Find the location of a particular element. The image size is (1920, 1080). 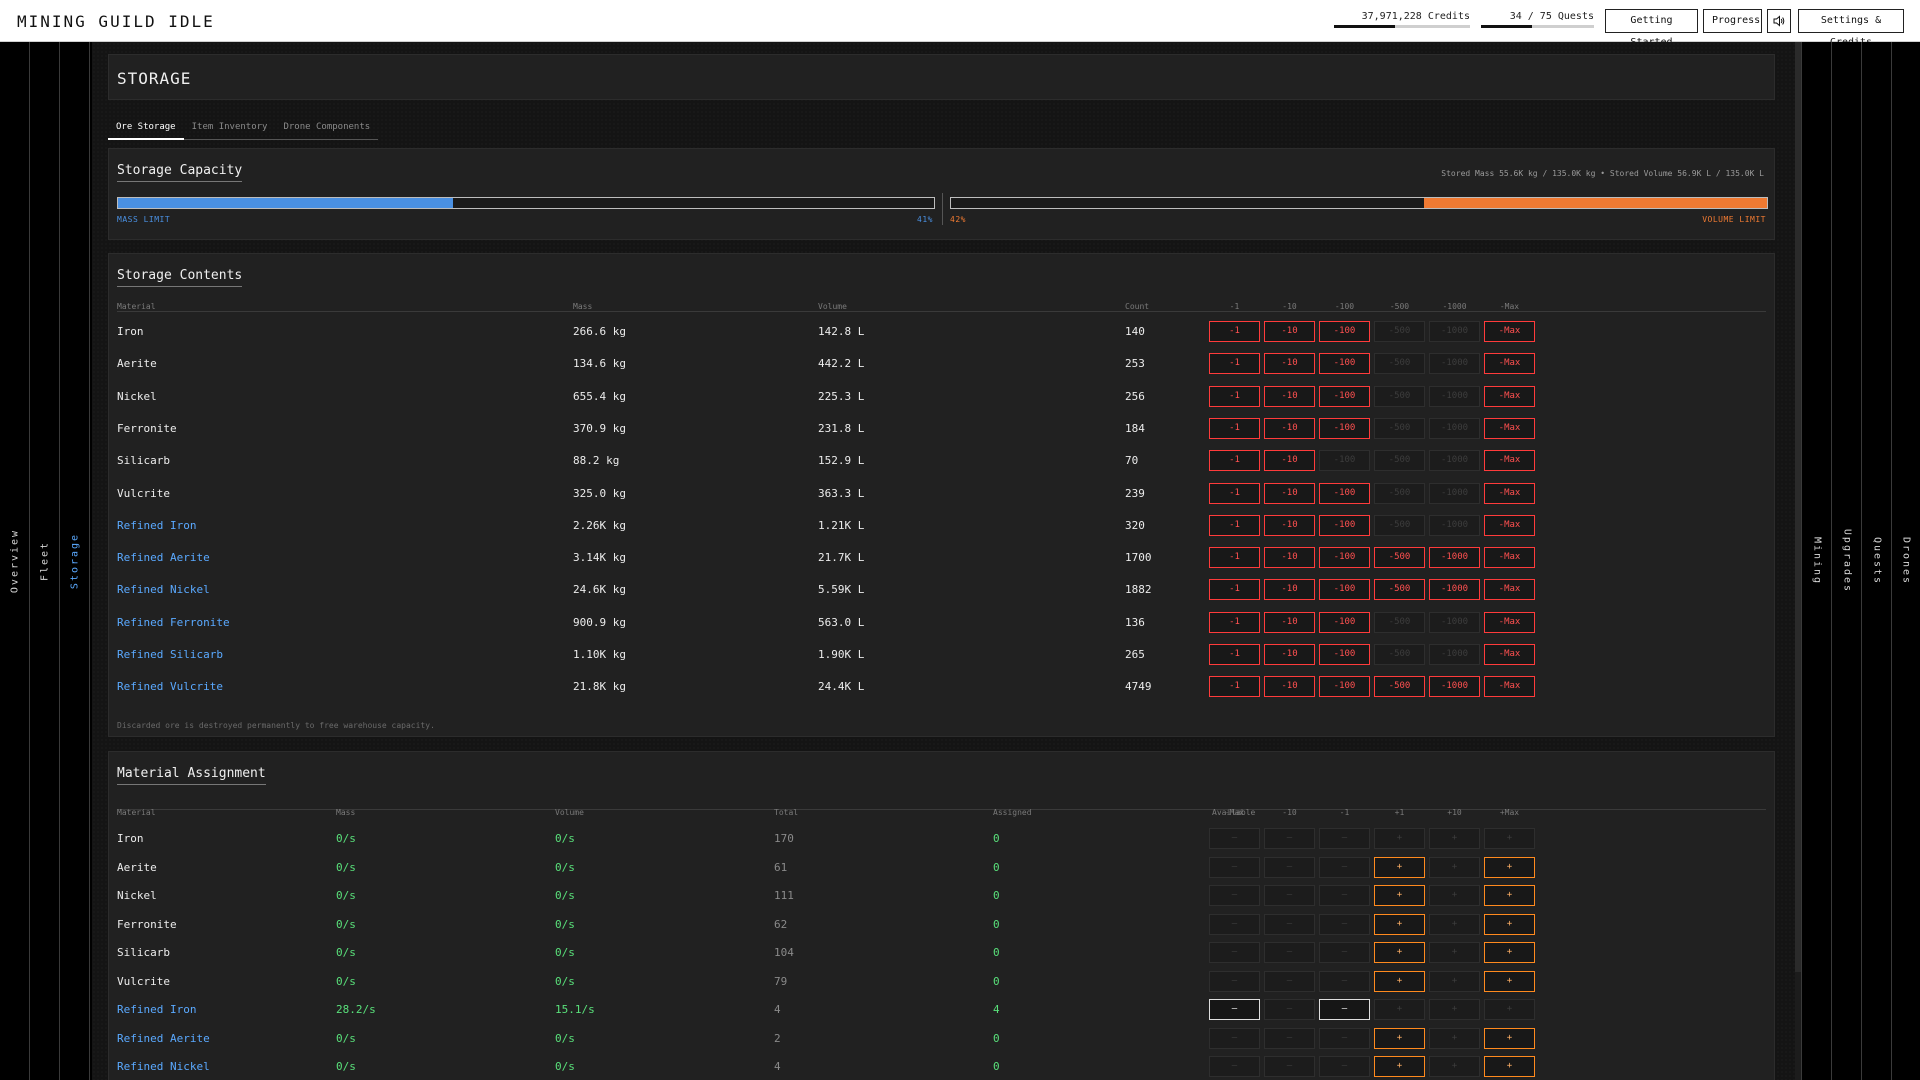

nav-mining: Mining is located at coordinates (1816, 561).